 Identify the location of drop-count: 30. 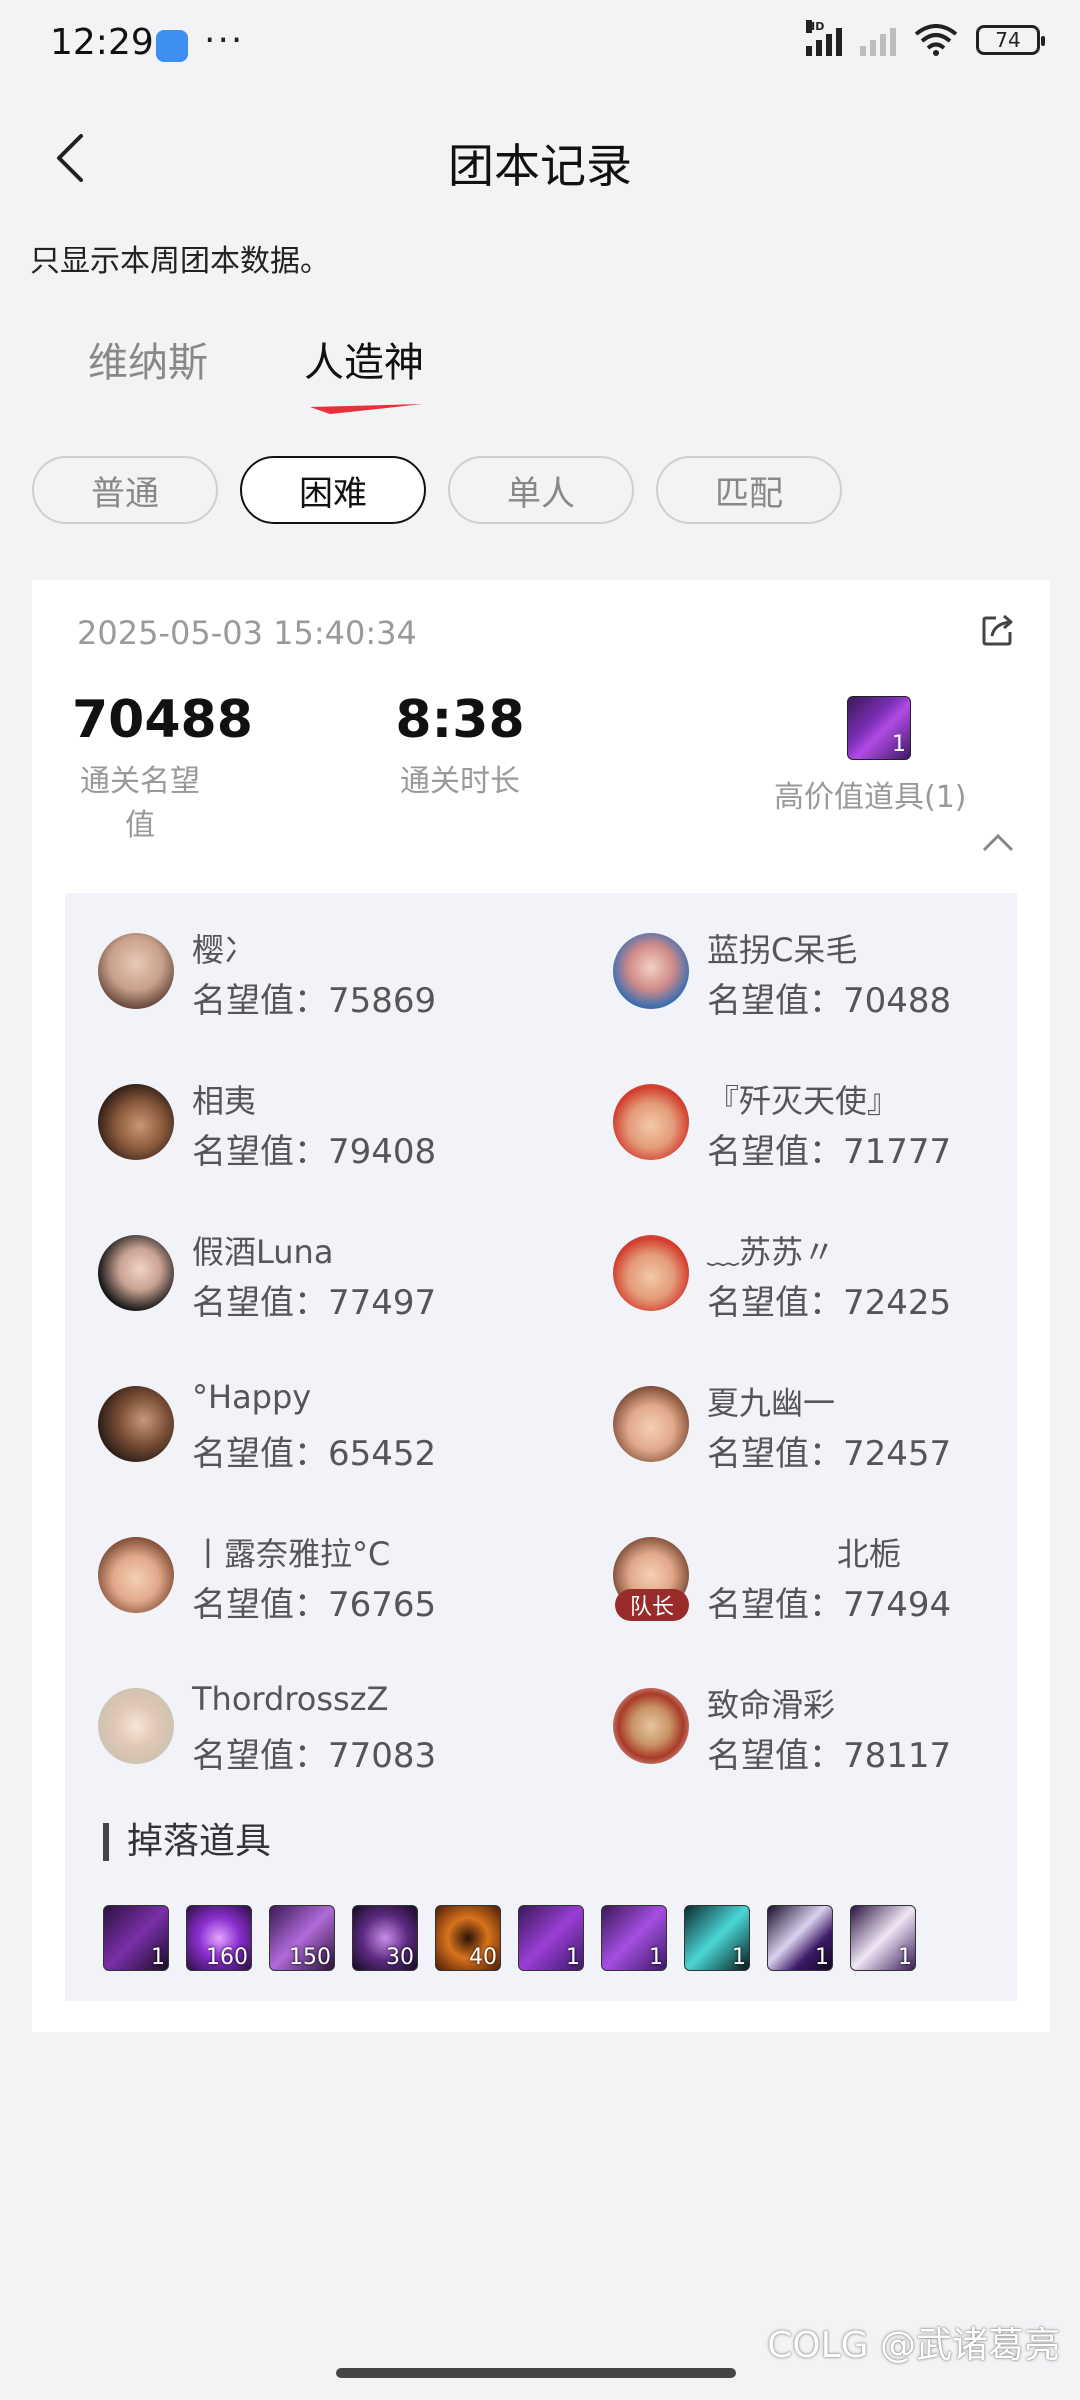
(400, 1957).